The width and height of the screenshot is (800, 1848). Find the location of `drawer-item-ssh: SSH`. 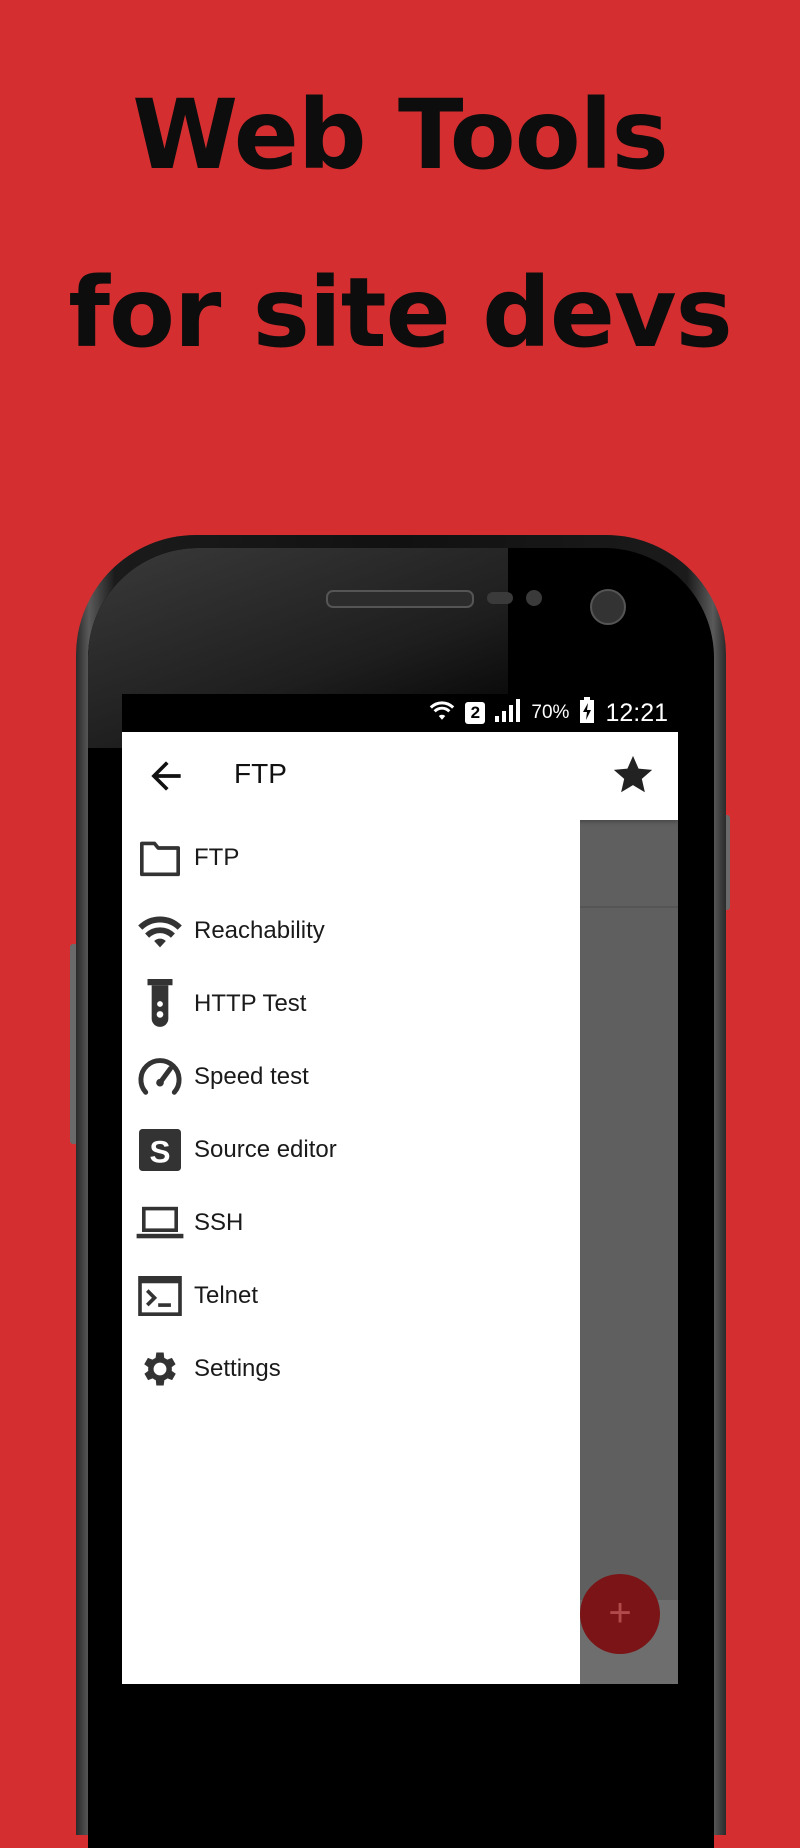

drawer-item-ssh: SSH is located at coordinates (351, 1222).